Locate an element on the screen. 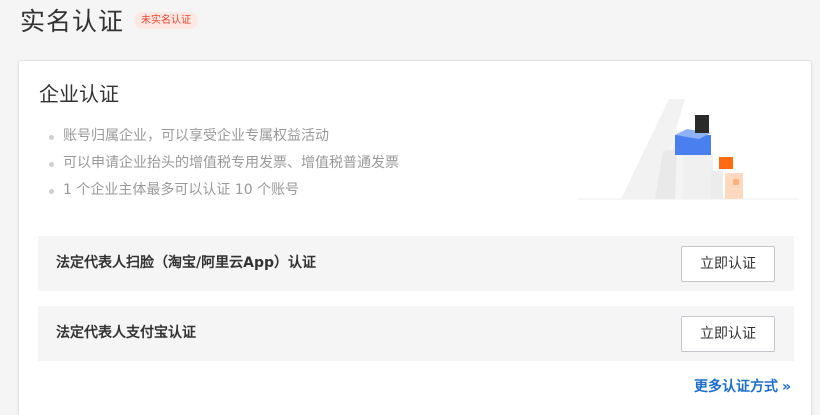 The image size is (820, 415). method-label: 法定代表人扫脸（淘宝/阿里云App）认证 is located at coordinates (186, 263).